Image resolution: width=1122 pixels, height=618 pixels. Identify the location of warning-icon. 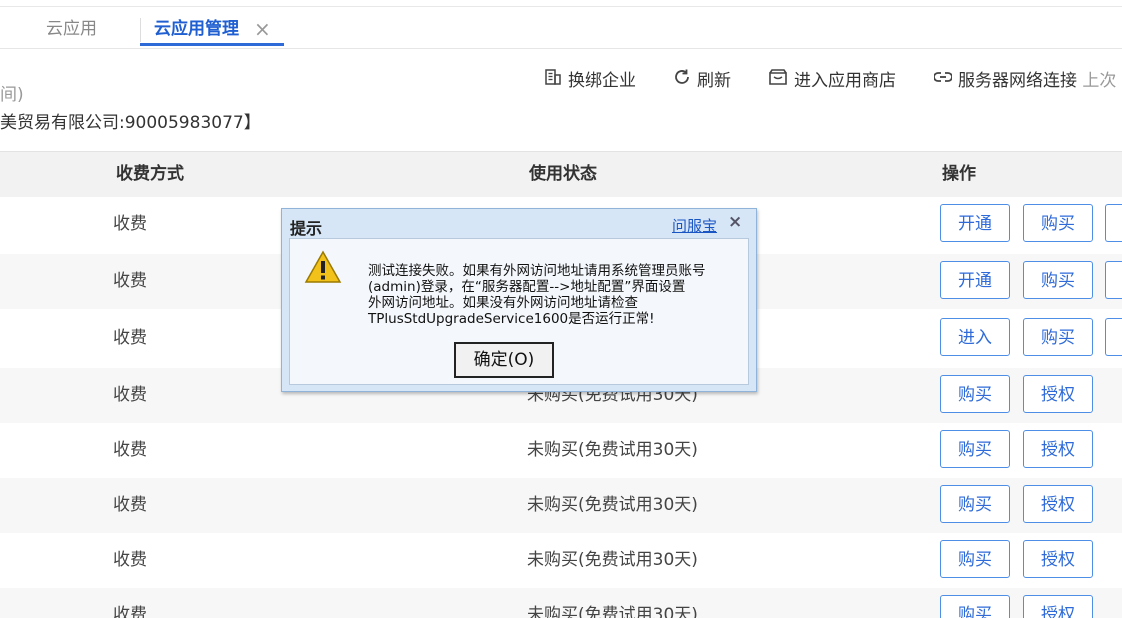
(323, 269).